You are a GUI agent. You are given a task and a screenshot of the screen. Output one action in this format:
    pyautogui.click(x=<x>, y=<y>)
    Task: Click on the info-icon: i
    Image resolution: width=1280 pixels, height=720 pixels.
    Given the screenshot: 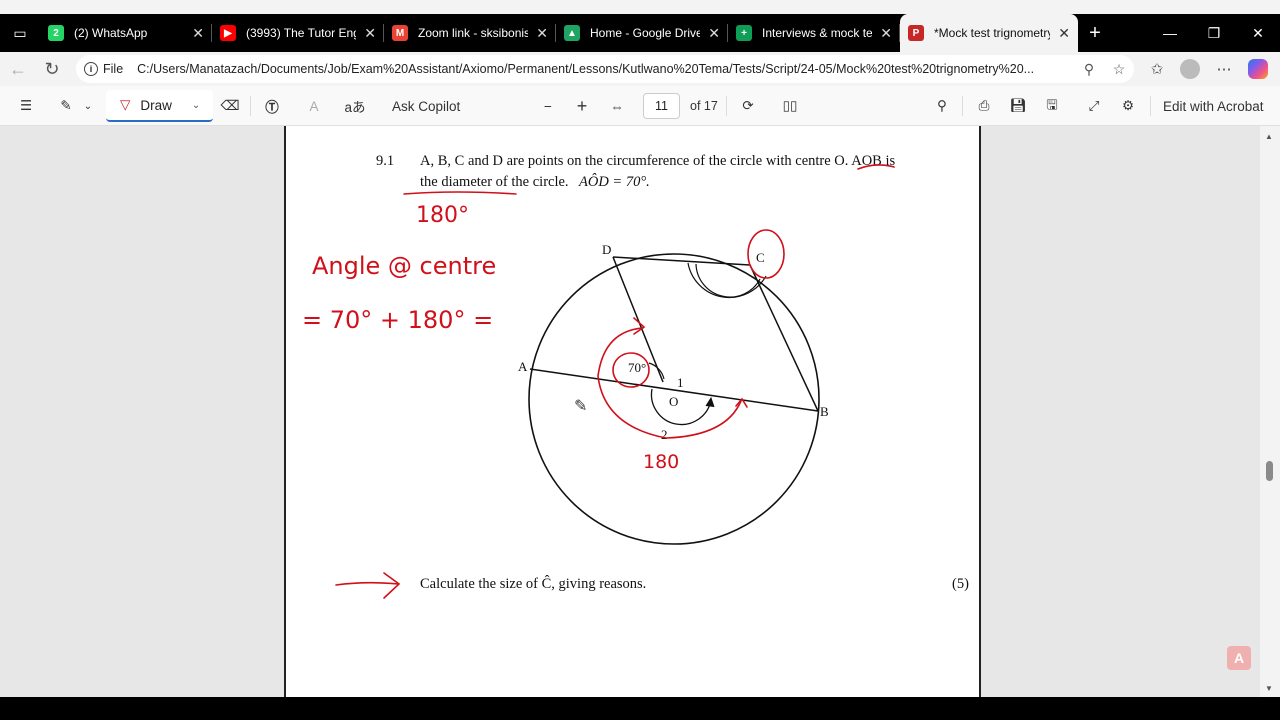 What is the action you would take?
    pyautogui.click(x=91, y=69)
    